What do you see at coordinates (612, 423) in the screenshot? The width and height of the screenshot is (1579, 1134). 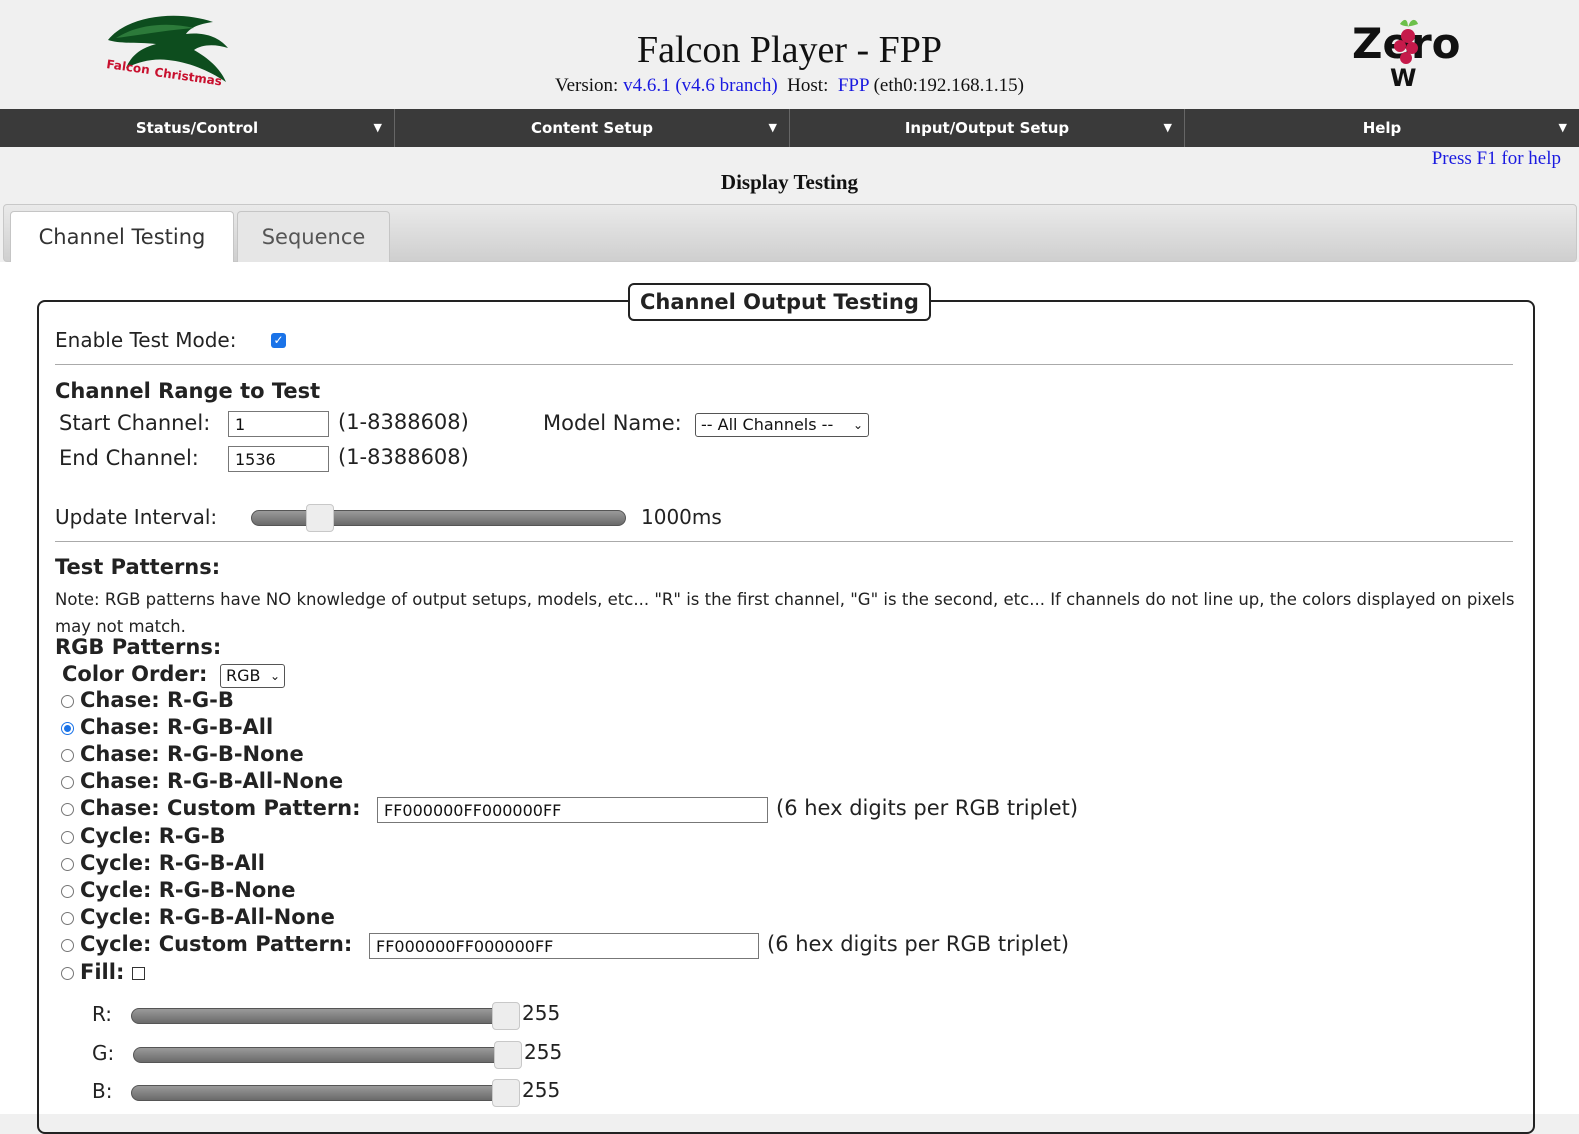 I see `model-name-label: Model Name:` at bounding box center [612, 423].